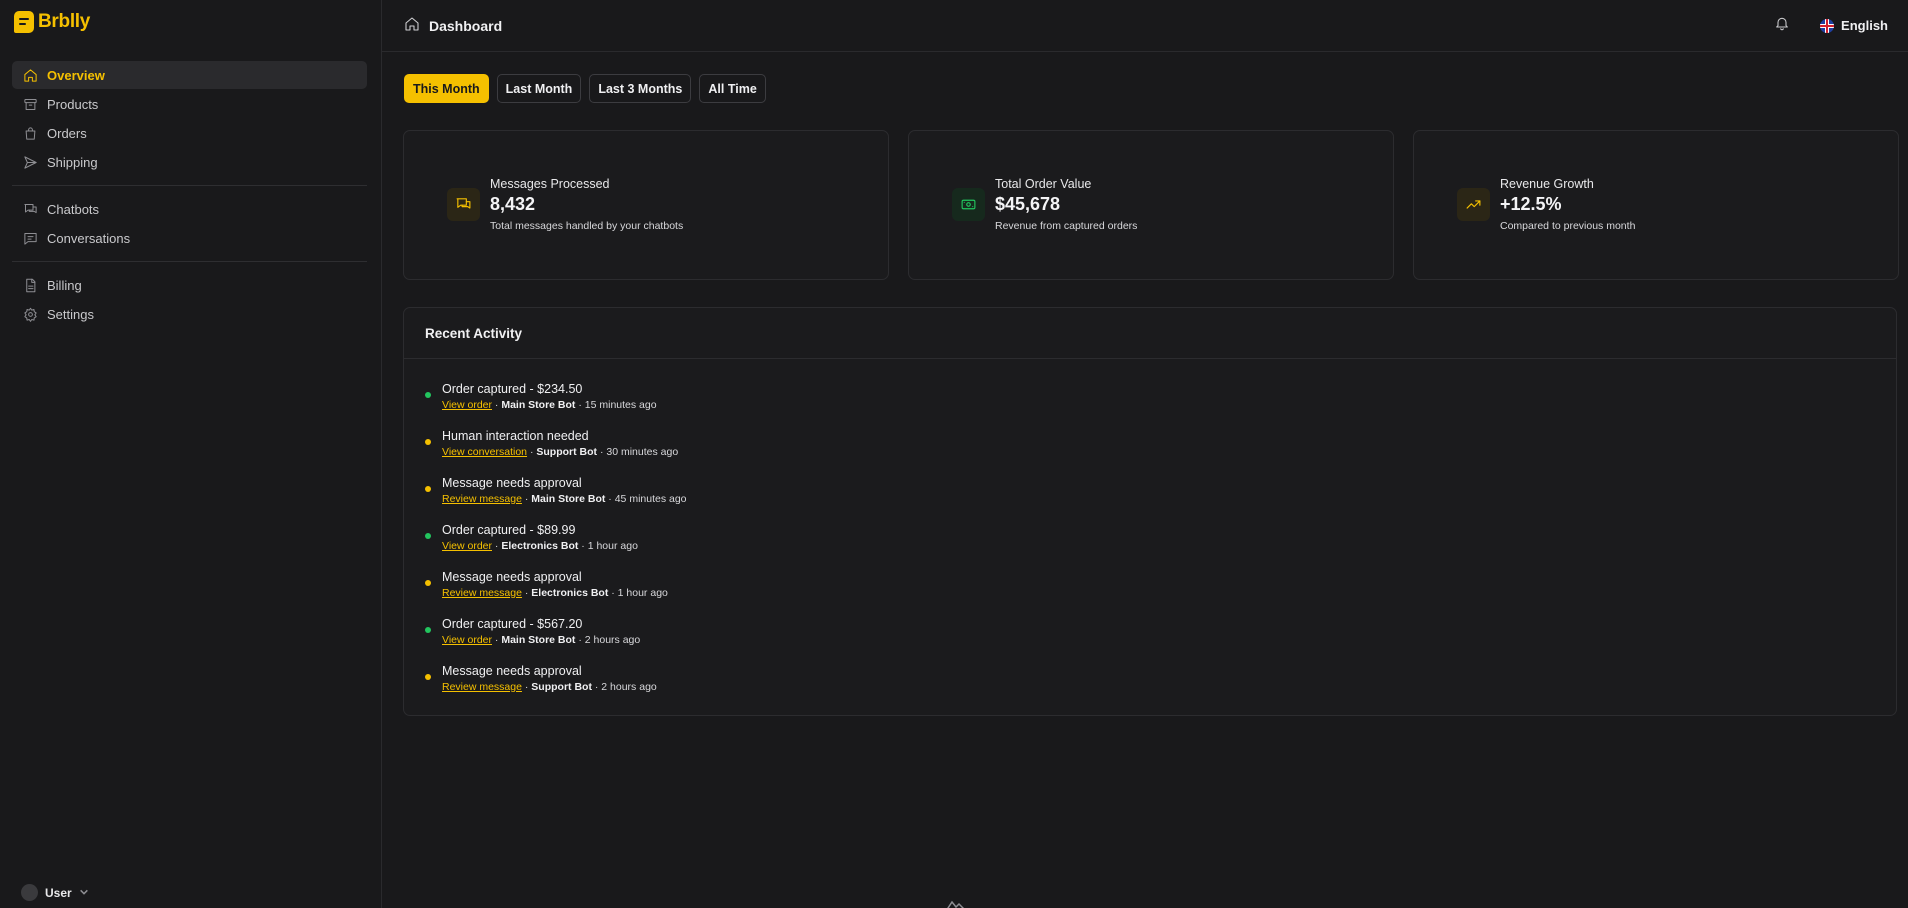 The image size is (1908, 908). Describe the element at coordinates (484, 452) in the screenshot. I see `activity-link: View conversation` at that location.